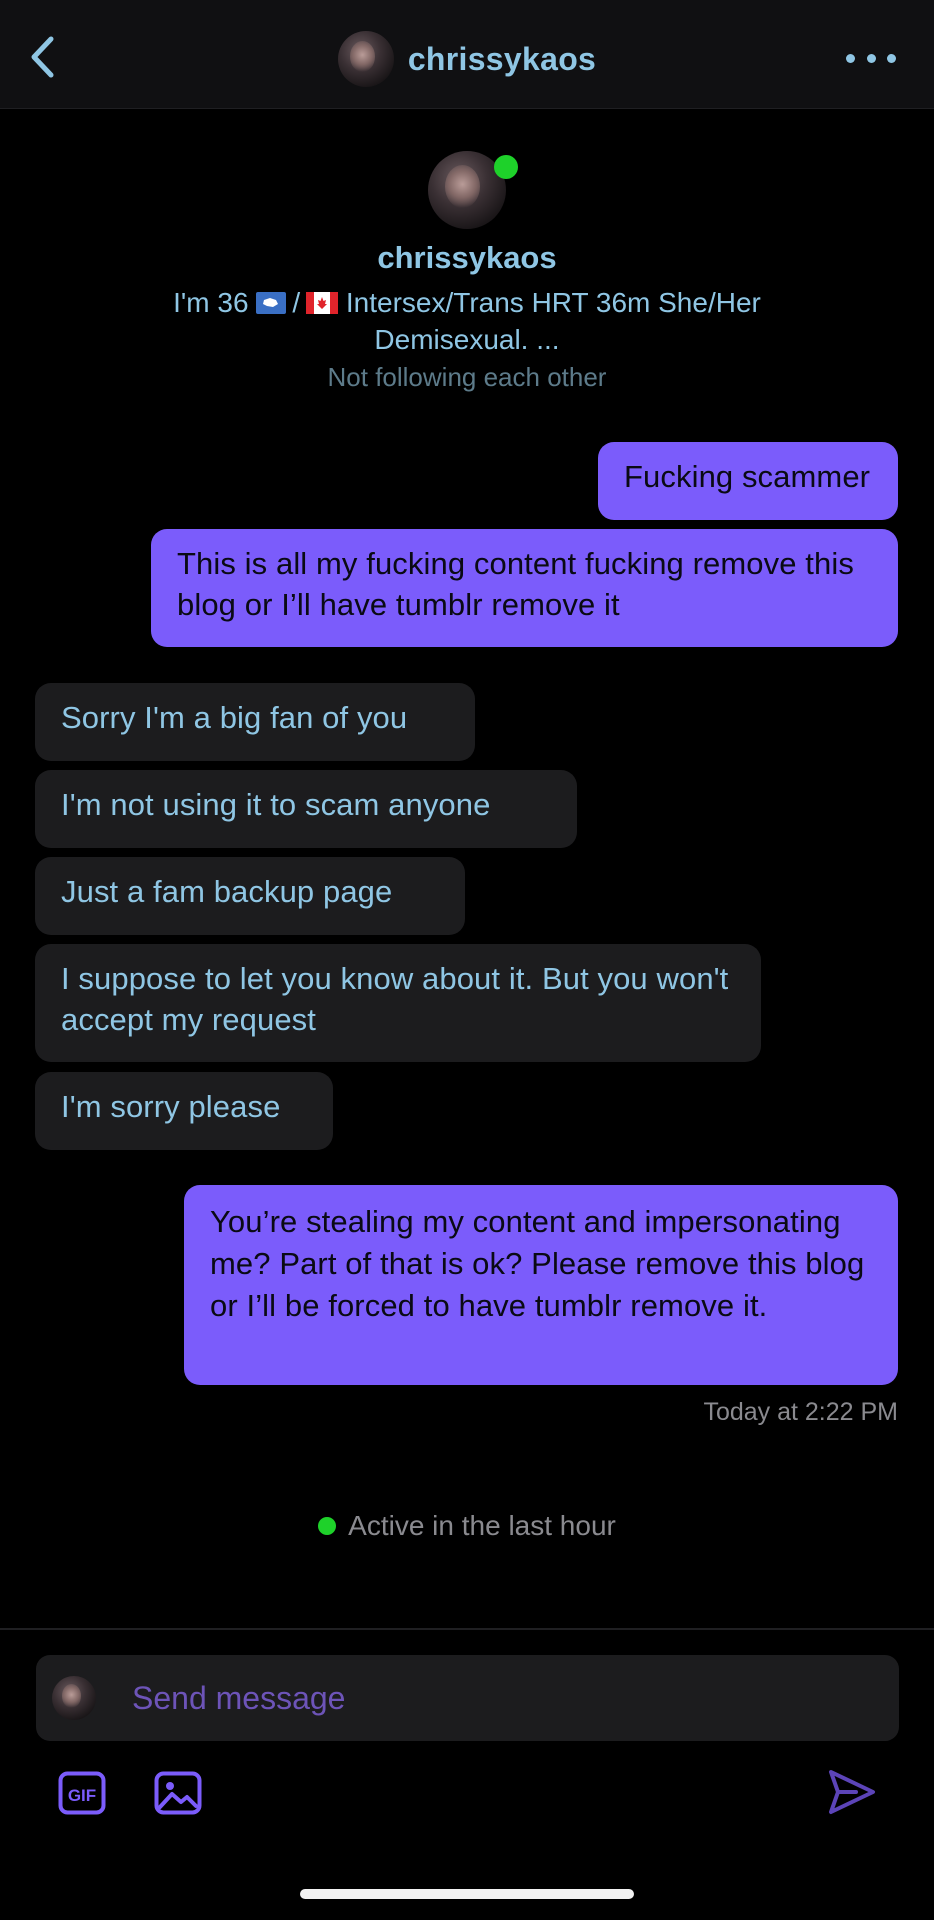 The width and height of the screenshot is (934, 1920). What do you see at coordinates (502, 59) in the screenshot?
I see `header-username: chrissykaos` at bounding box center [502, 59].